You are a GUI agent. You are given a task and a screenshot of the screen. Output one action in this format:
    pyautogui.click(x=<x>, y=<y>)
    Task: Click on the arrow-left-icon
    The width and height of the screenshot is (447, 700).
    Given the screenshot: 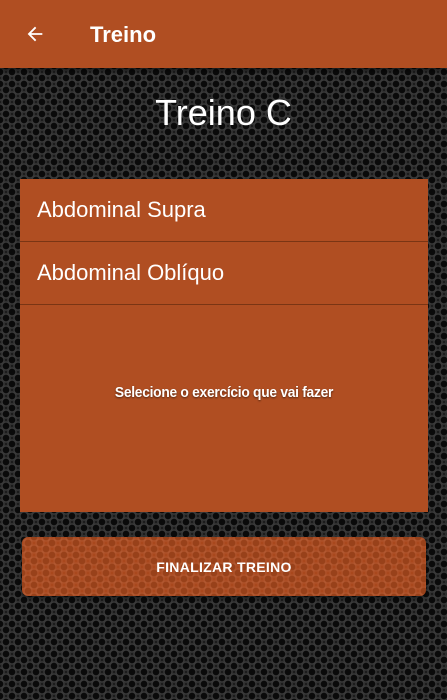 What is the action you would take?
    pyautogui.click(x=35, y=34)
    